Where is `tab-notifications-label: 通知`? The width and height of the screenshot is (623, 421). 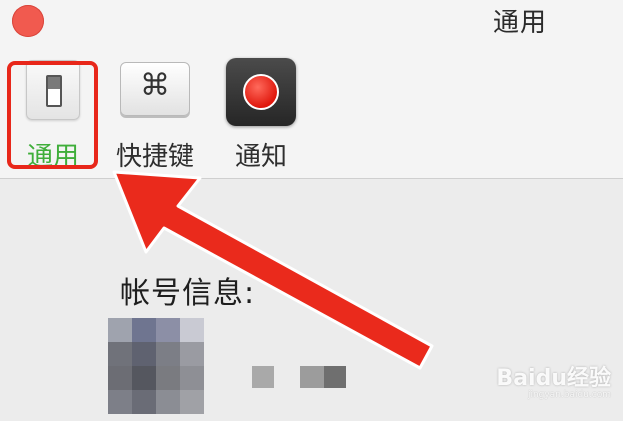 tab-notifications-label: 通知 is located at coordinates (260, 157).